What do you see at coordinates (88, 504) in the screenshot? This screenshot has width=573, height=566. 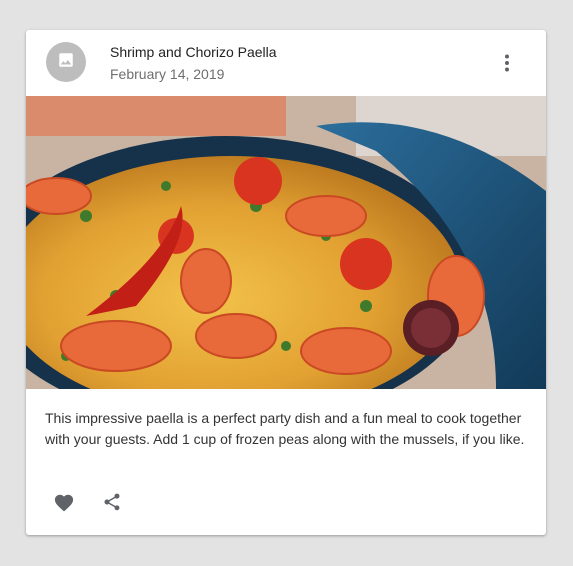 I see `card-actions` at bounding box center [88, 504].